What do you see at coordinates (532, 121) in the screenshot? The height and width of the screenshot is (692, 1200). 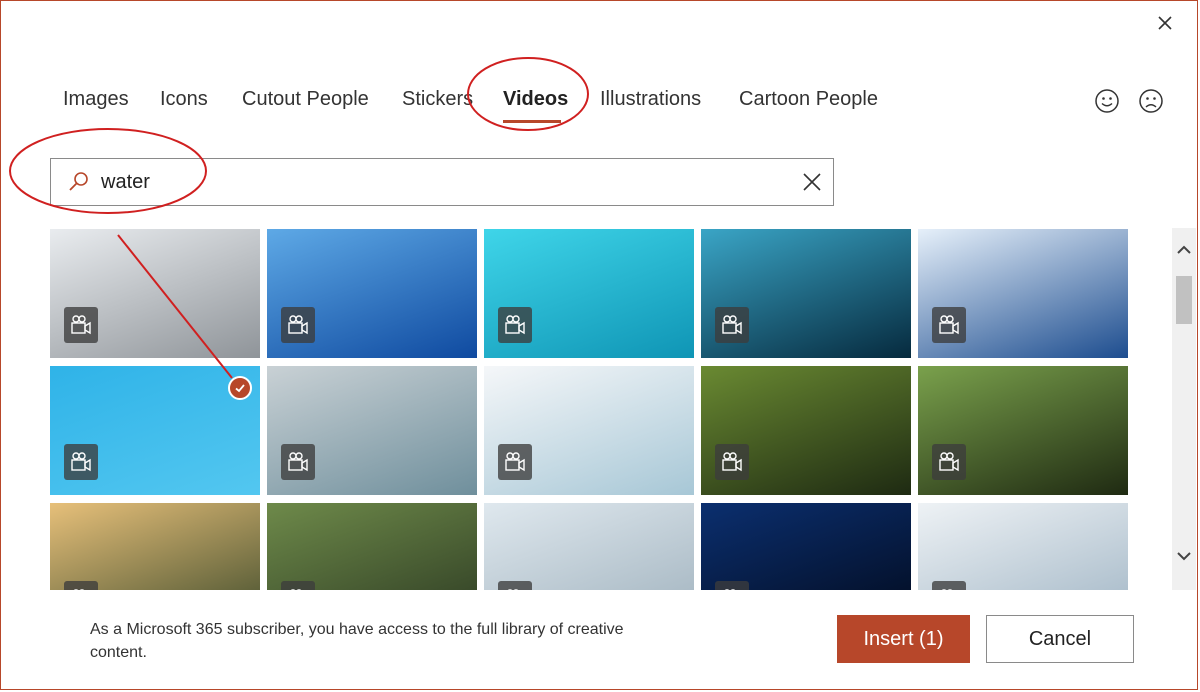 I see `active-tab-indicator` at bounding box center [532, 121].